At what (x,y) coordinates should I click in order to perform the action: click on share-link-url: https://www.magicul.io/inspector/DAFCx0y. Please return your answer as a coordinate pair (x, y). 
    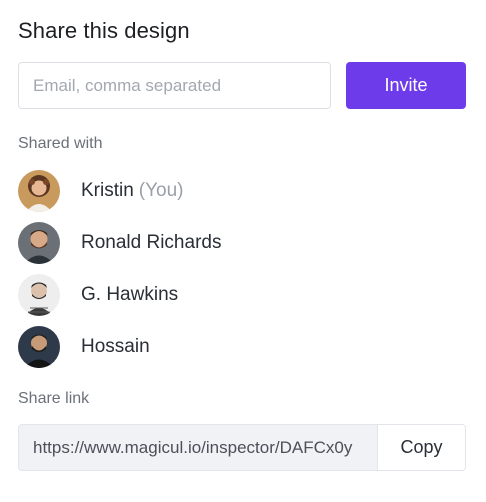
    Looking at the image, I should click on (198, 447).